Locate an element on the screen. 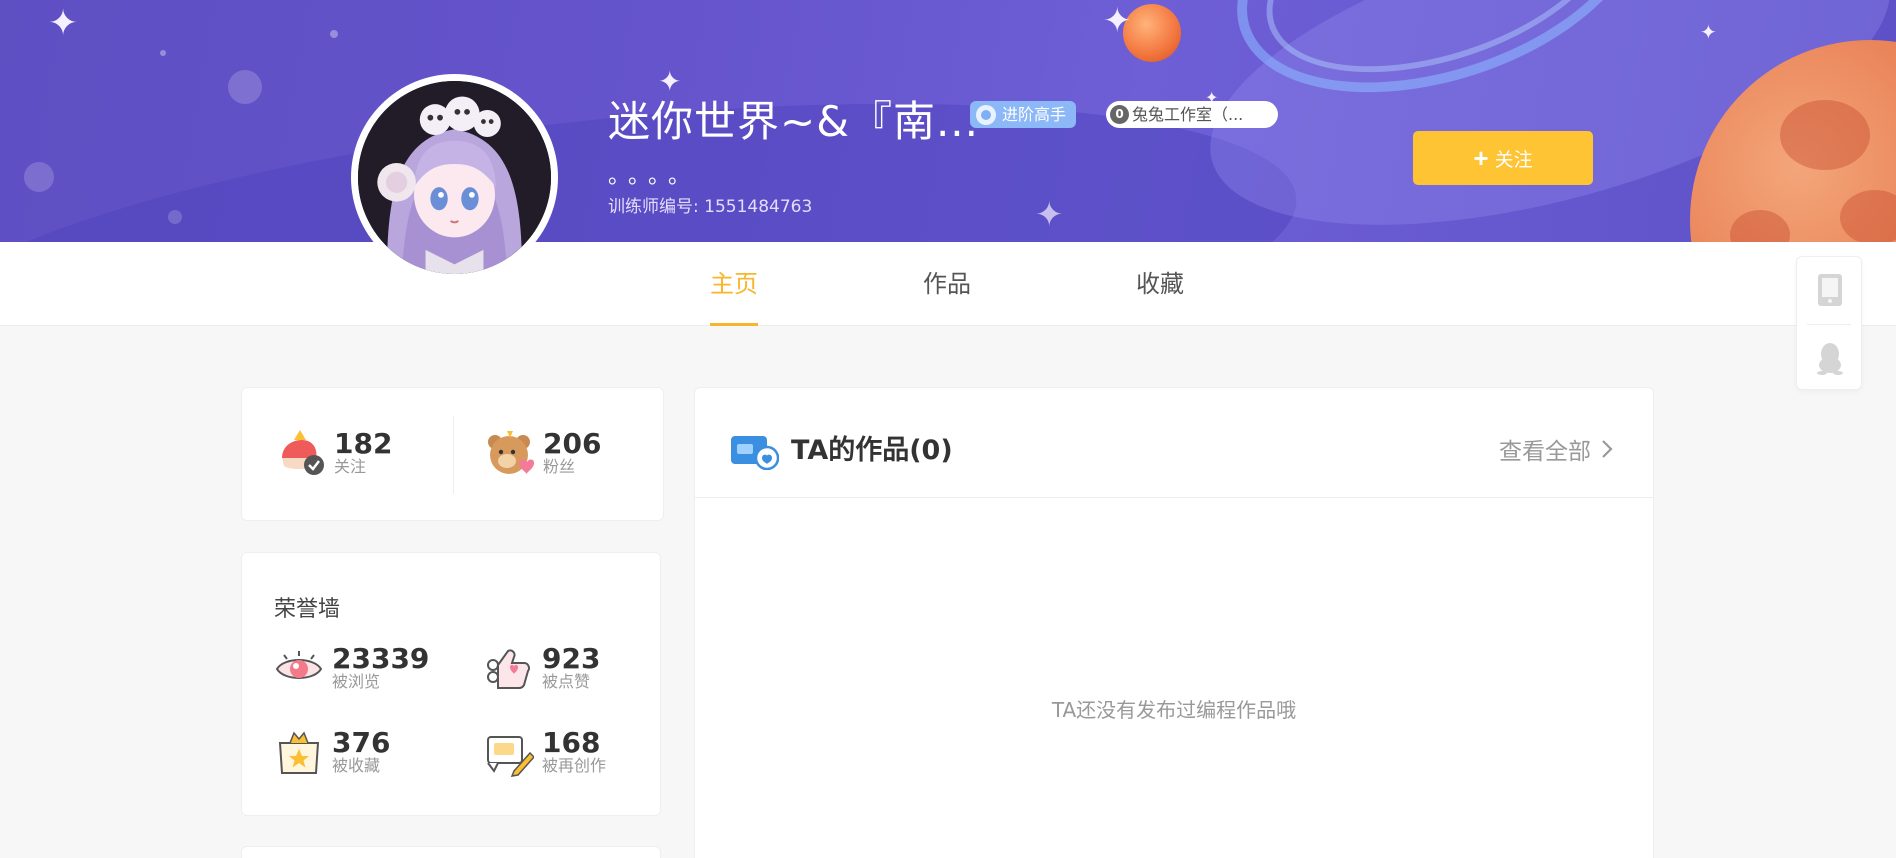 Image resolution: width=1896 pixels, height=858 pixels. remixes-stat: 168 被再创作 is located at coordinates (545, 752).